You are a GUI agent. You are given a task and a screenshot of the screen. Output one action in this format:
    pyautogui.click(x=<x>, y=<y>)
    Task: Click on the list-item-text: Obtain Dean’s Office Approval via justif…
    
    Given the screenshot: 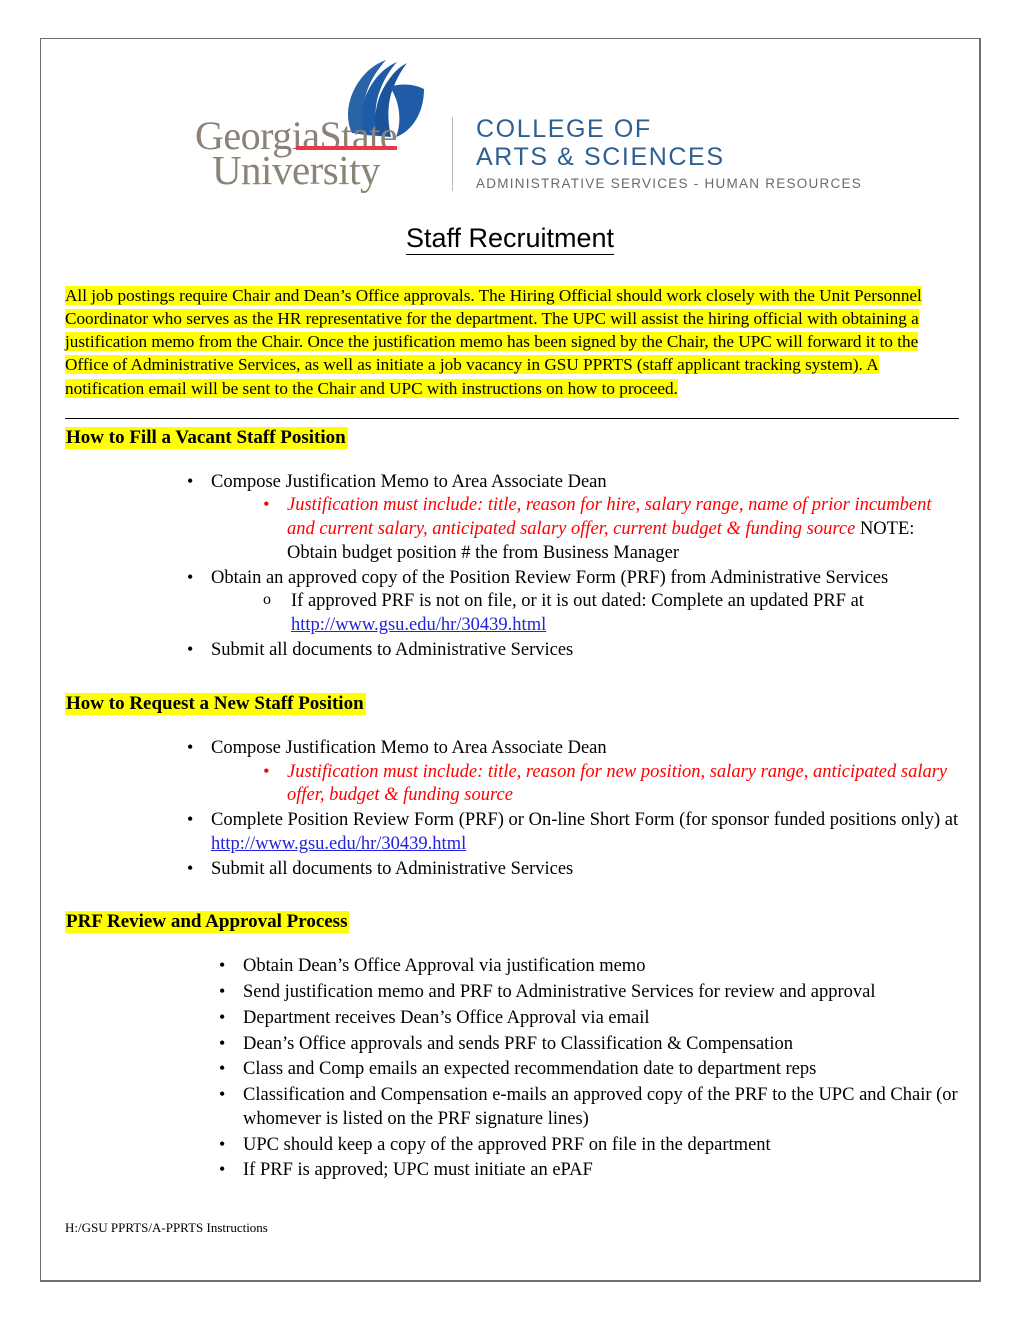 What is the action you would take?
    pyautogui.click(x=444, y=966)
    